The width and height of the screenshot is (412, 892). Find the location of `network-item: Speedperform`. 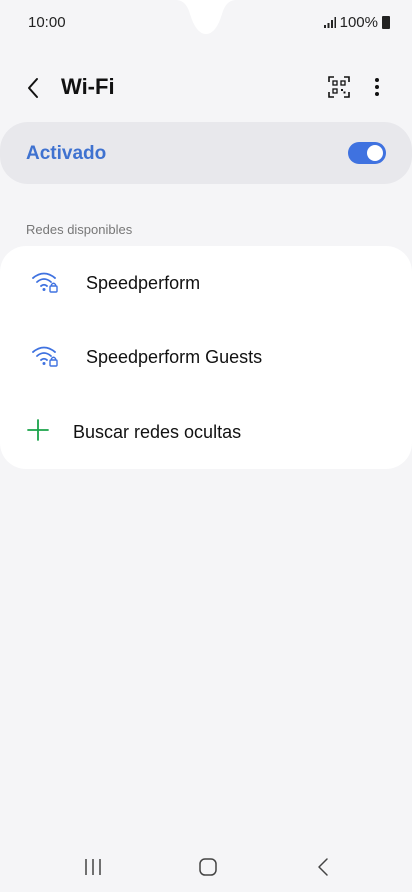

network-item: Speedperform is located at coordinates (206, 283).